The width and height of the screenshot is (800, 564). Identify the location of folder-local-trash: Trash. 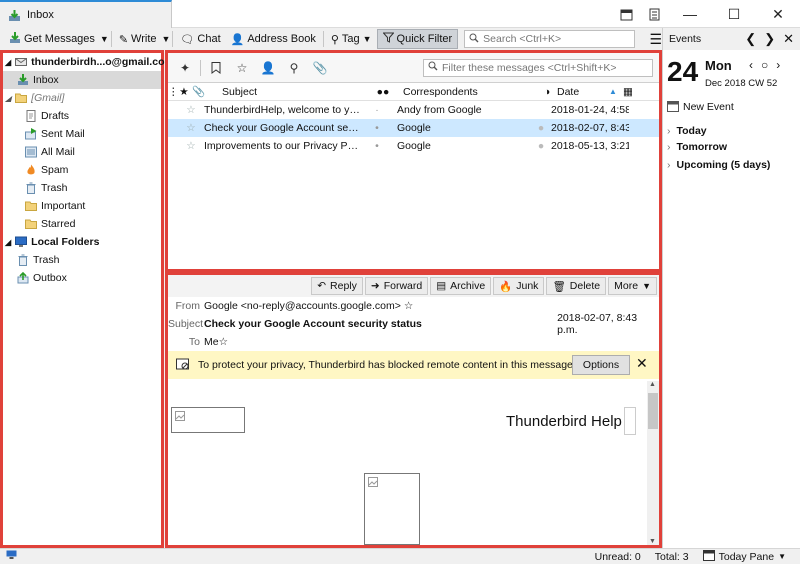
(82, 260).